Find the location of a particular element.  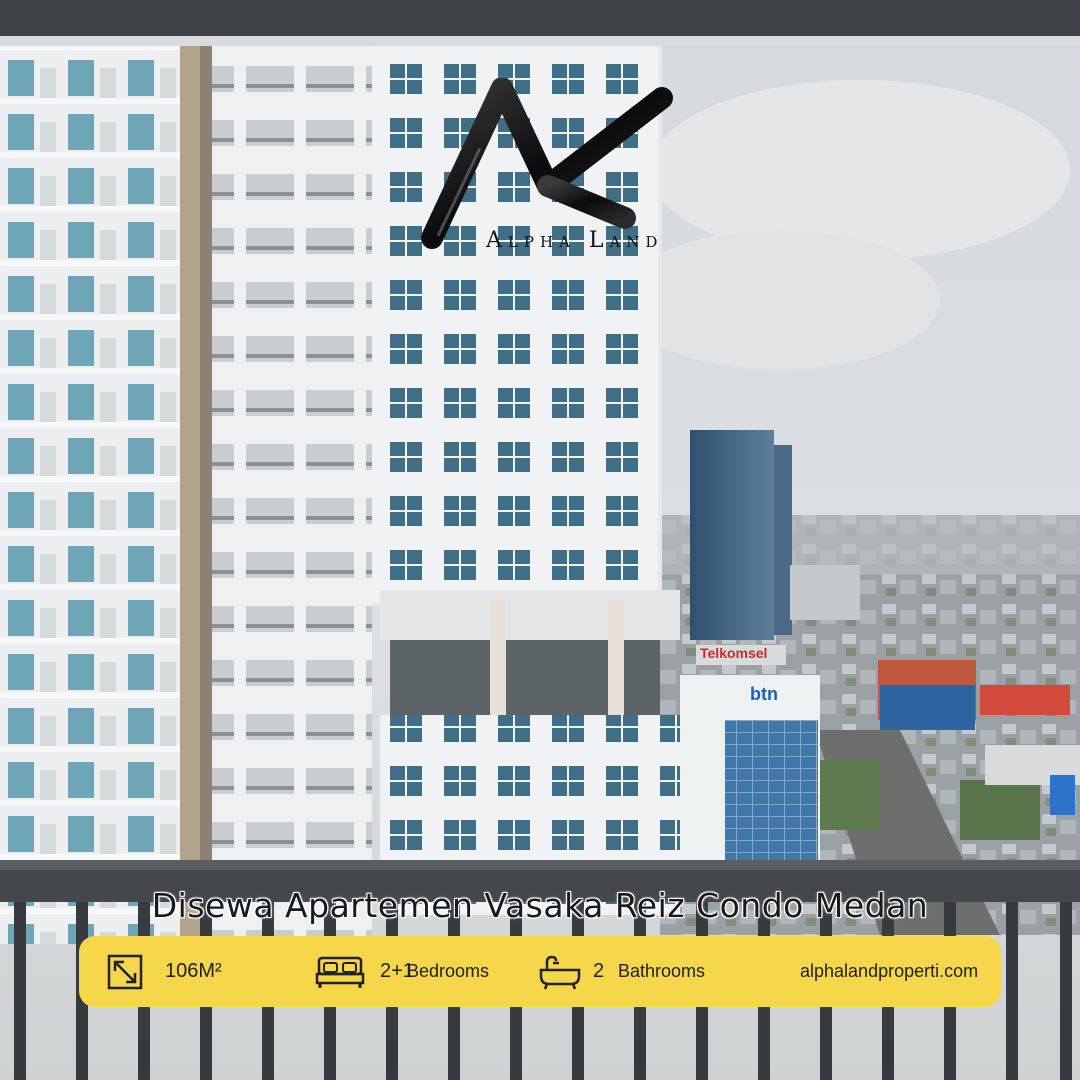

bathtub-icon is located at coordinates (560, 971).